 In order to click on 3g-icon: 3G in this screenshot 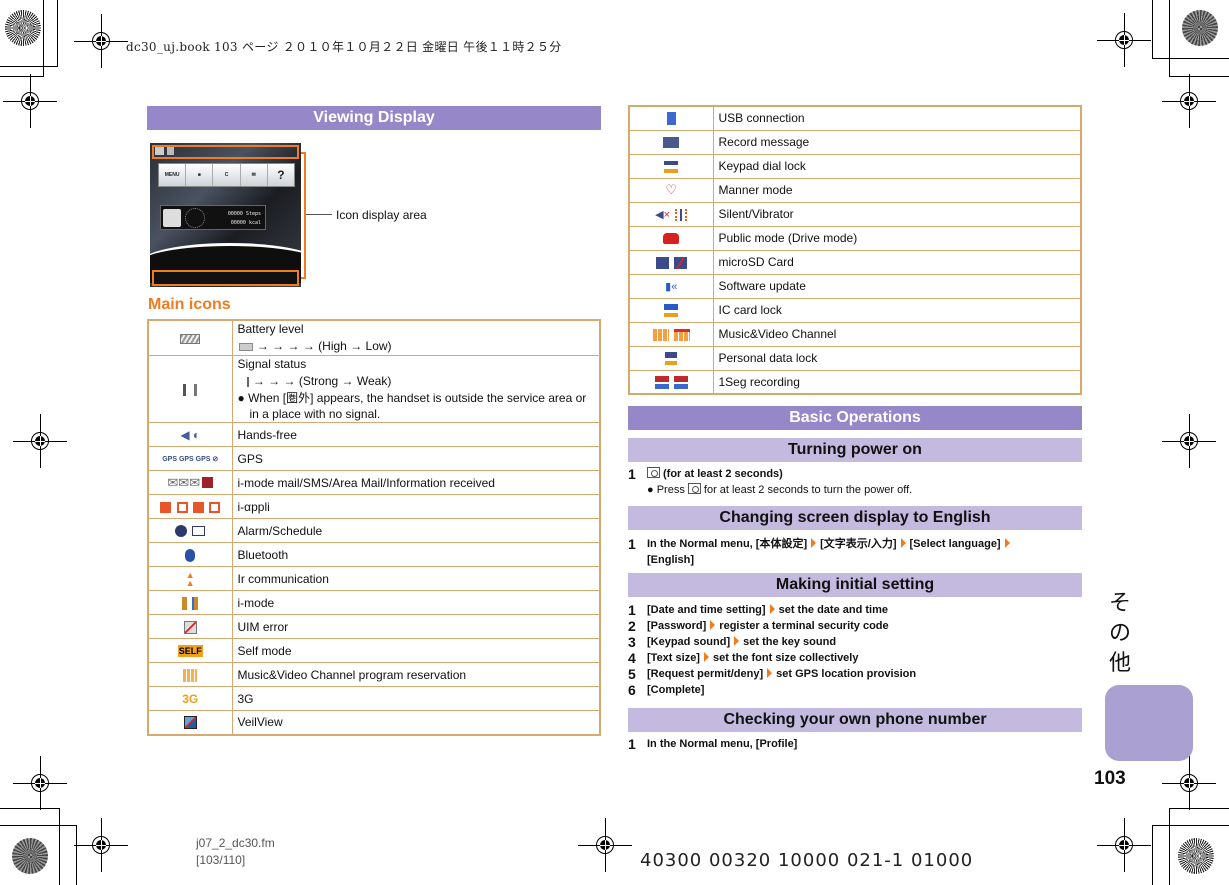, I will do `click(190, 698)`.